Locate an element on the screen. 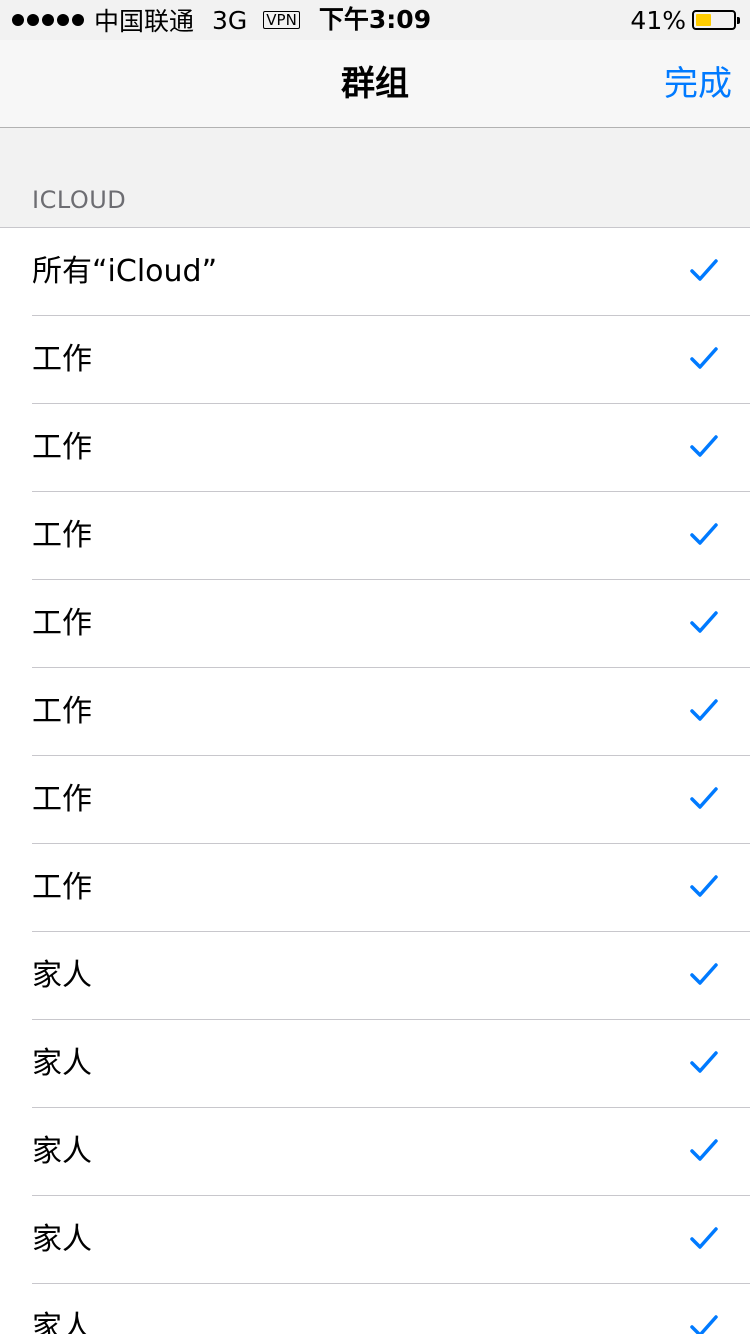 The height and width of the screenshot is (1334, 750). battery-icon is located at coordinates (716, 20).